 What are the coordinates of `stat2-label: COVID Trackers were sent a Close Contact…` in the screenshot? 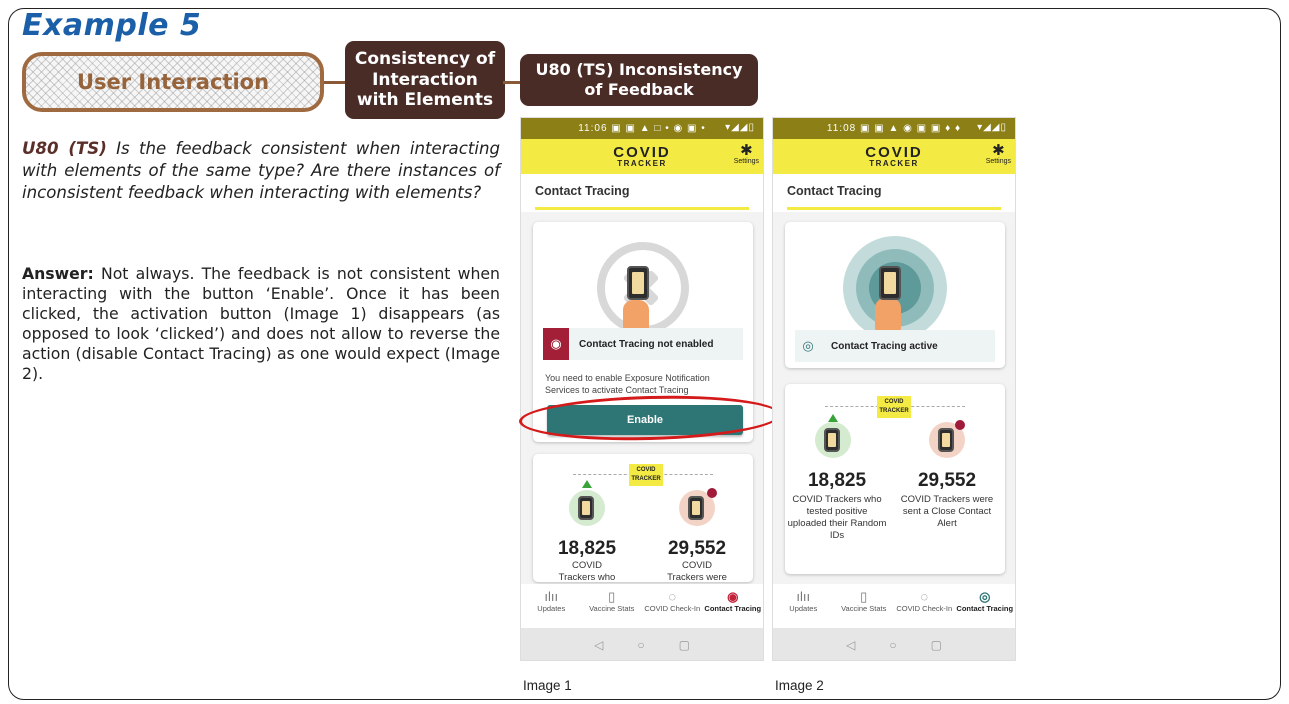 It's located at (947, 511).